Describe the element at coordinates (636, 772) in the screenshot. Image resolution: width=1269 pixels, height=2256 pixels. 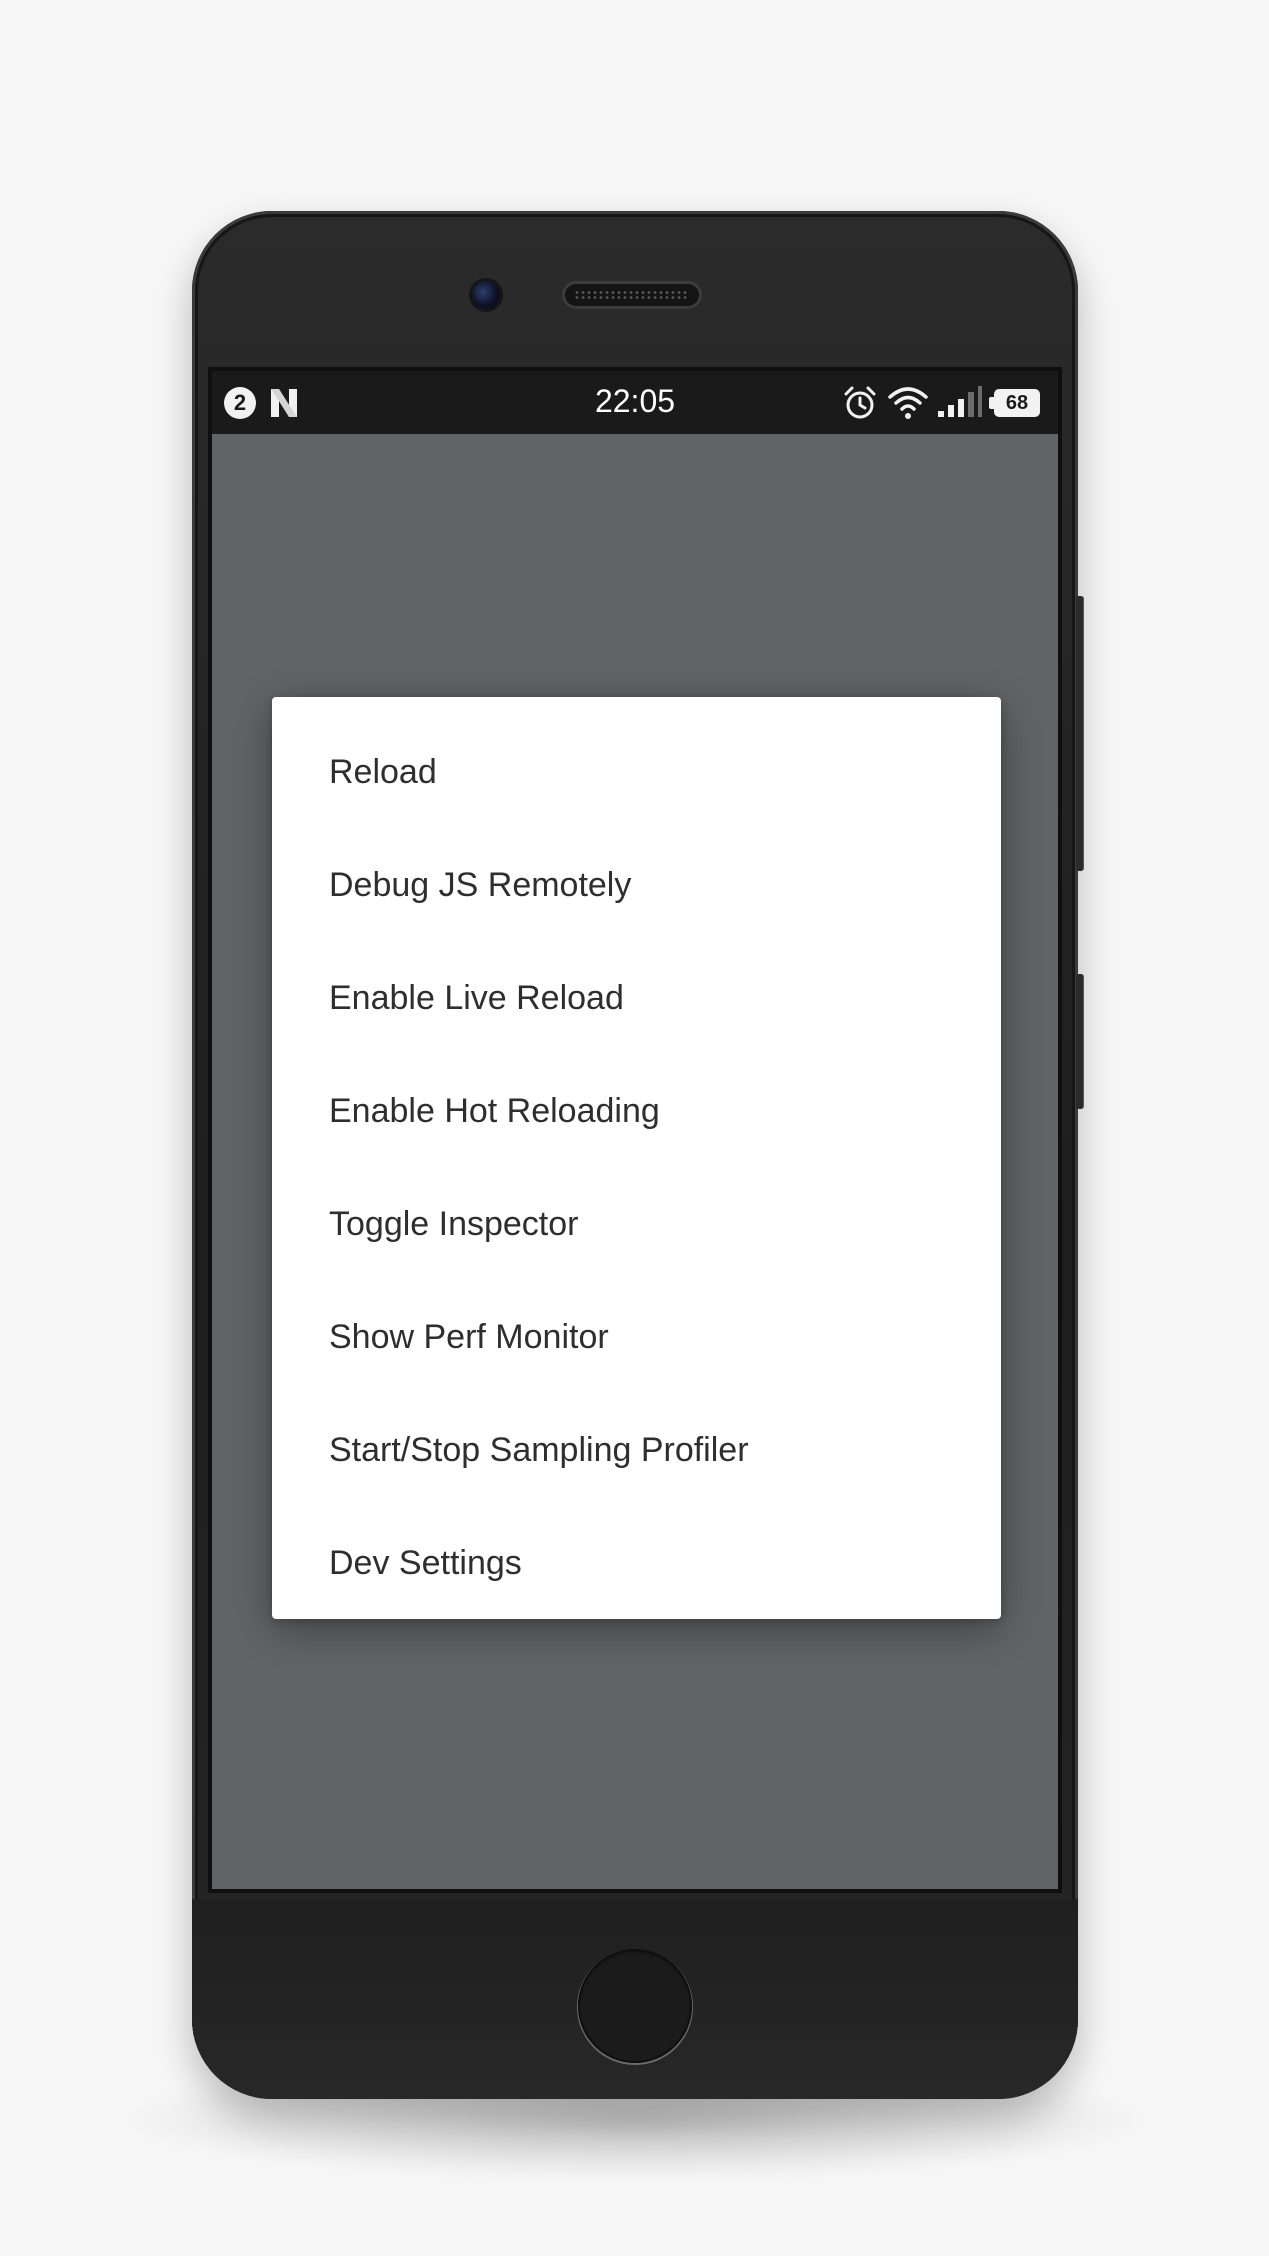
I see `menu-item-reload: Reload` at that location.